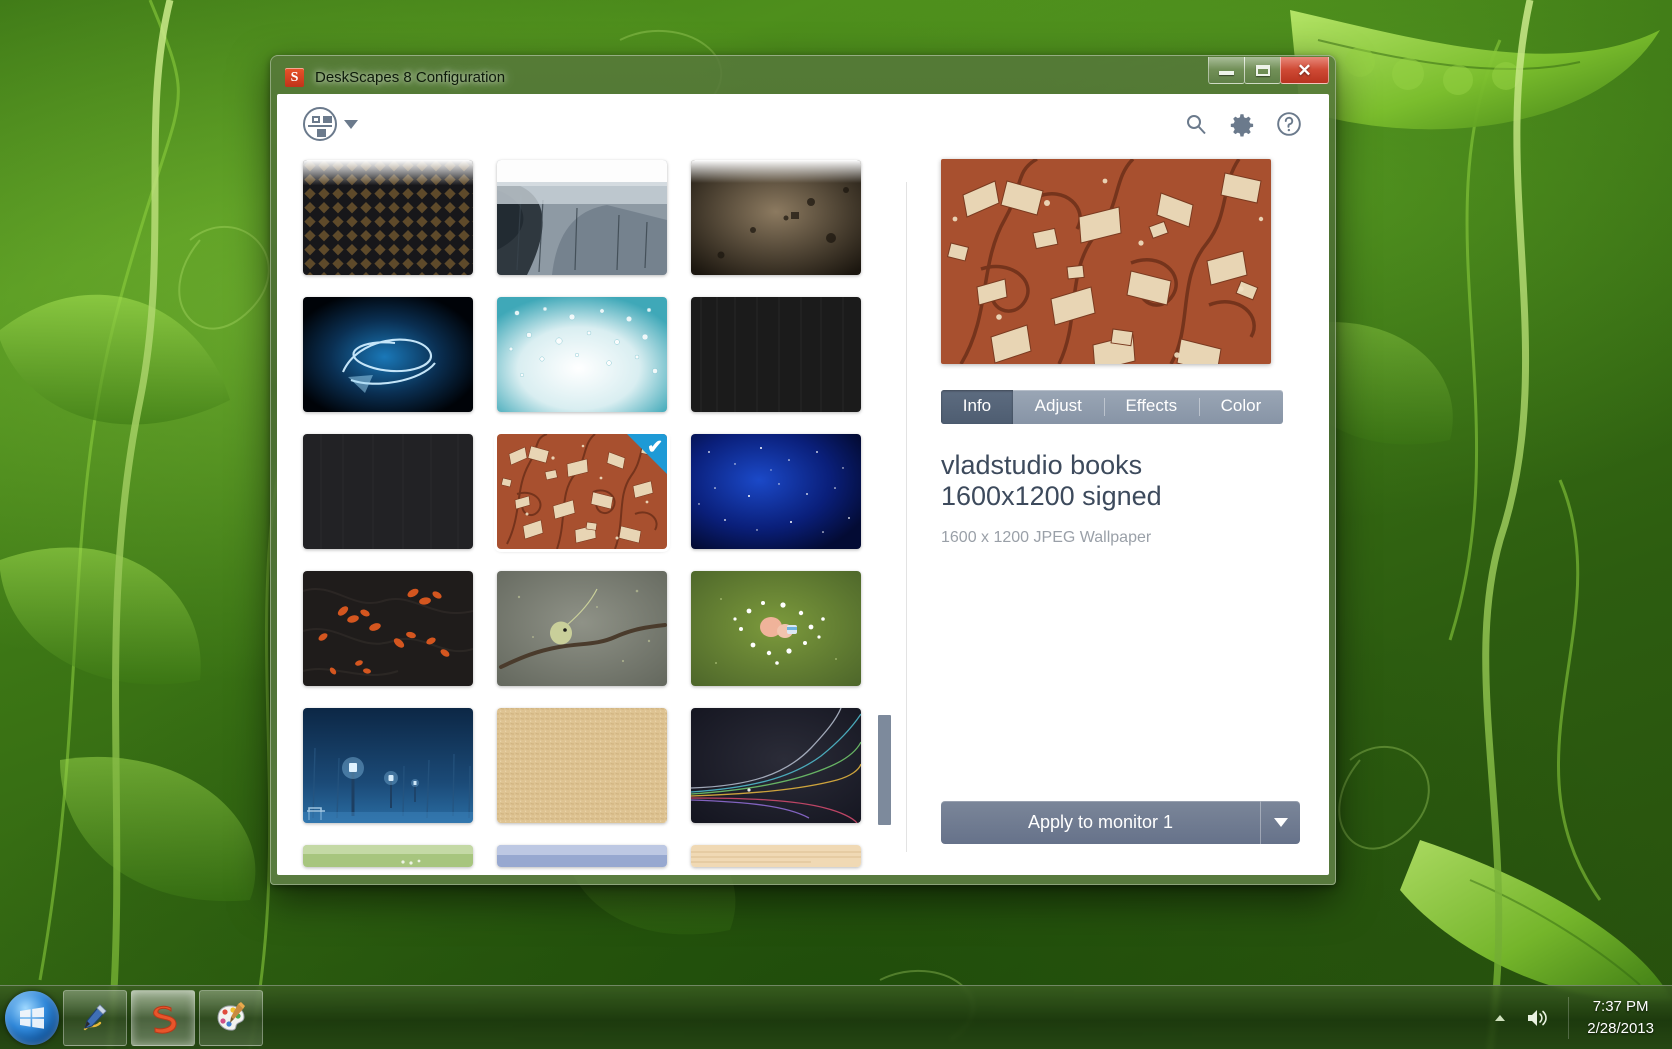  What do you see at coordinates (1100, 822) in the screenshot?
I see `apply-button: Apply to monitor 1` at bounding box center [1100, 822].